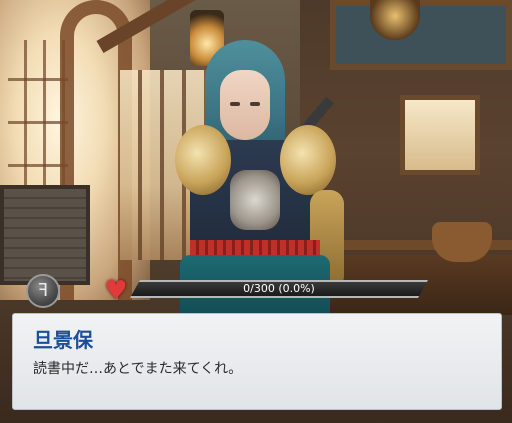  I want to click on window-shutter, so click(45, 235).